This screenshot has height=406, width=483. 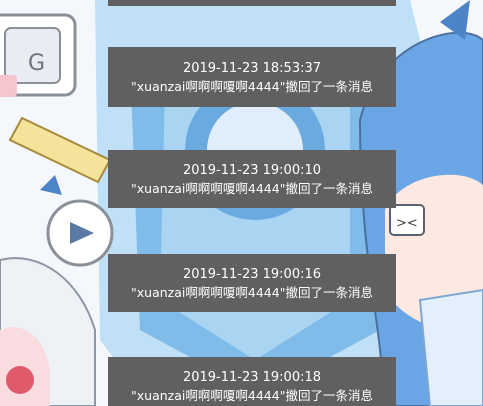 I want to click on recall-notice-partial, so click(x=252, y=3).